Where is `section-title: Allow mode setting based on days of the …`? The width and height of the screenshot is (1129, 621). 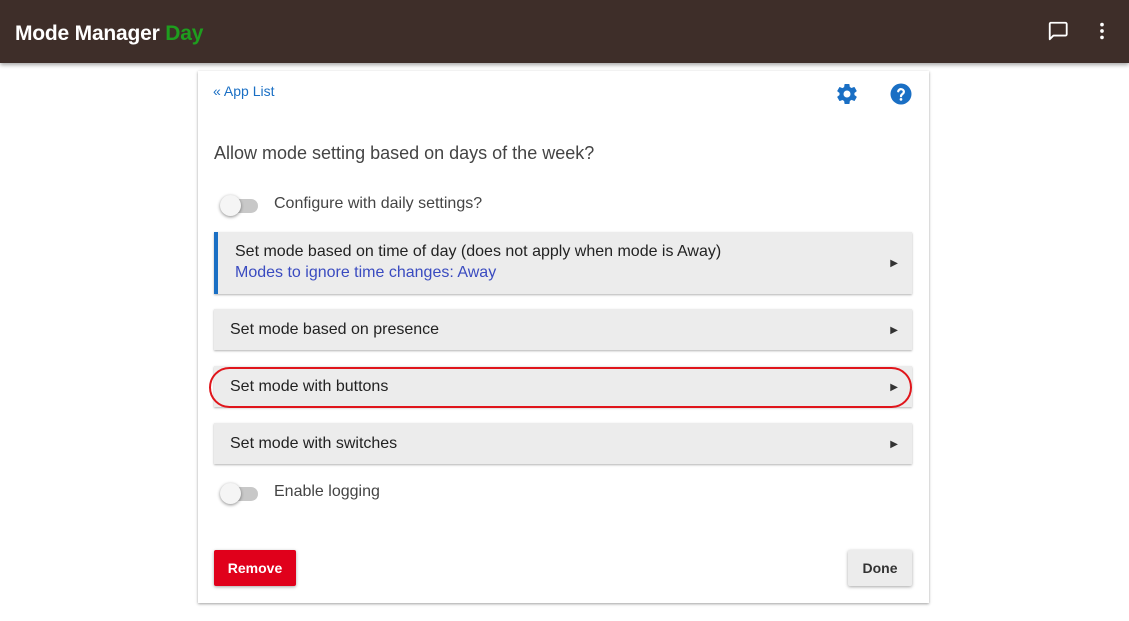 section-title: Allow mode setting based on days of the … is located at coordinates (404, 153).